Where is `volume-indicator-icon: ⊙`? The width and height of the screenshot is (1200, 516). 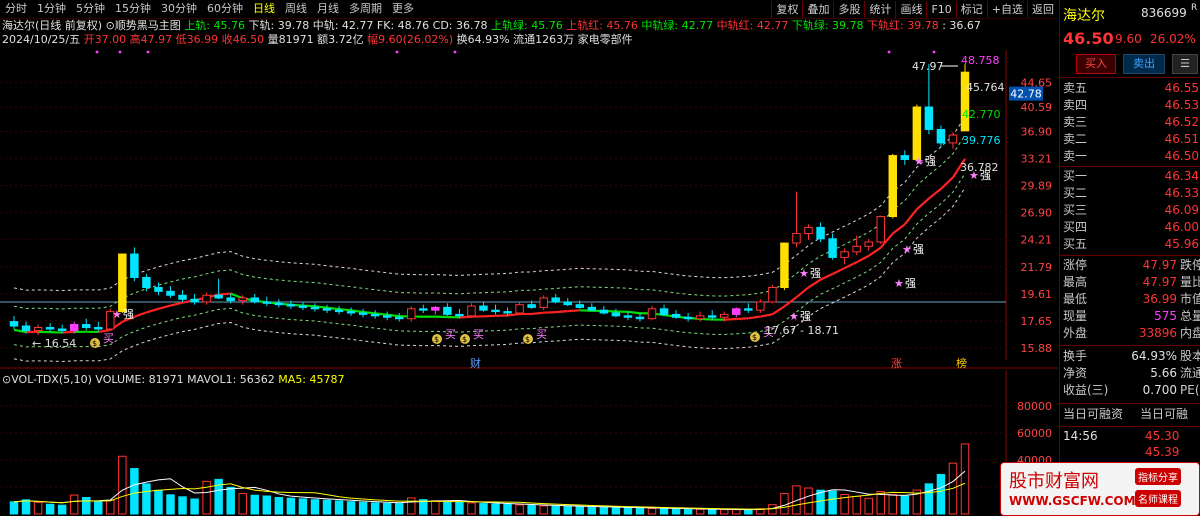
volume-indicator-icon: ⊙ is located at coordinates (6, 379).